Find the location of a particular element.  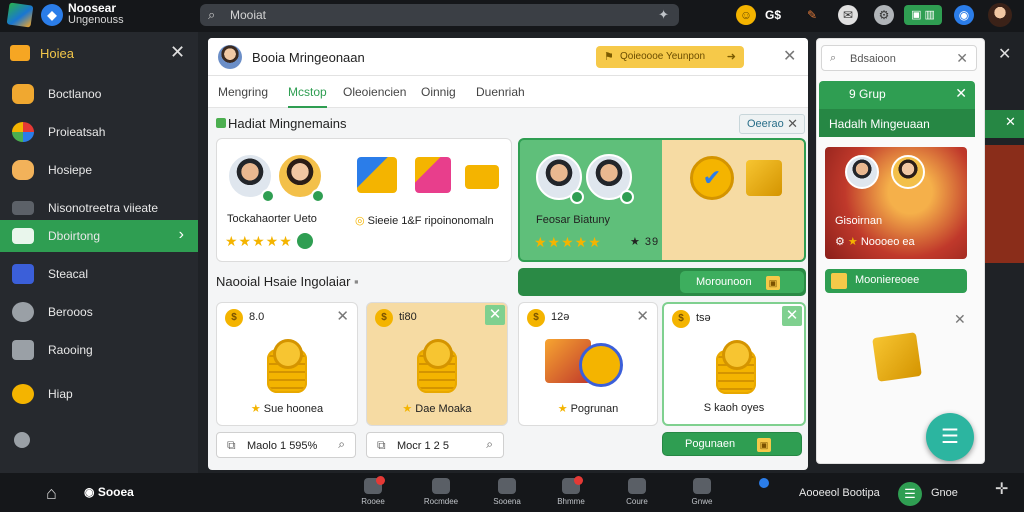

morounoon-button: Morounoon ▣ is located at coordinates (742, 282).